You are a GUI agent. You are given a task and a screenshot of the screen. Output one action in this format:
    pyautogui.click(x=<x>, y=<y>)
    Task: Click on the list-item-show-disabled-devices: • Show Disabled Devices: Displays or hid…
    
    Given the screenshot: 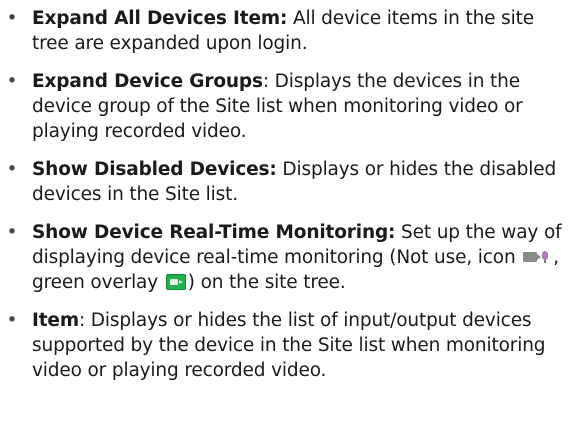 What is the action you would take?
    pyautogui.click(x=294, y=182)
    